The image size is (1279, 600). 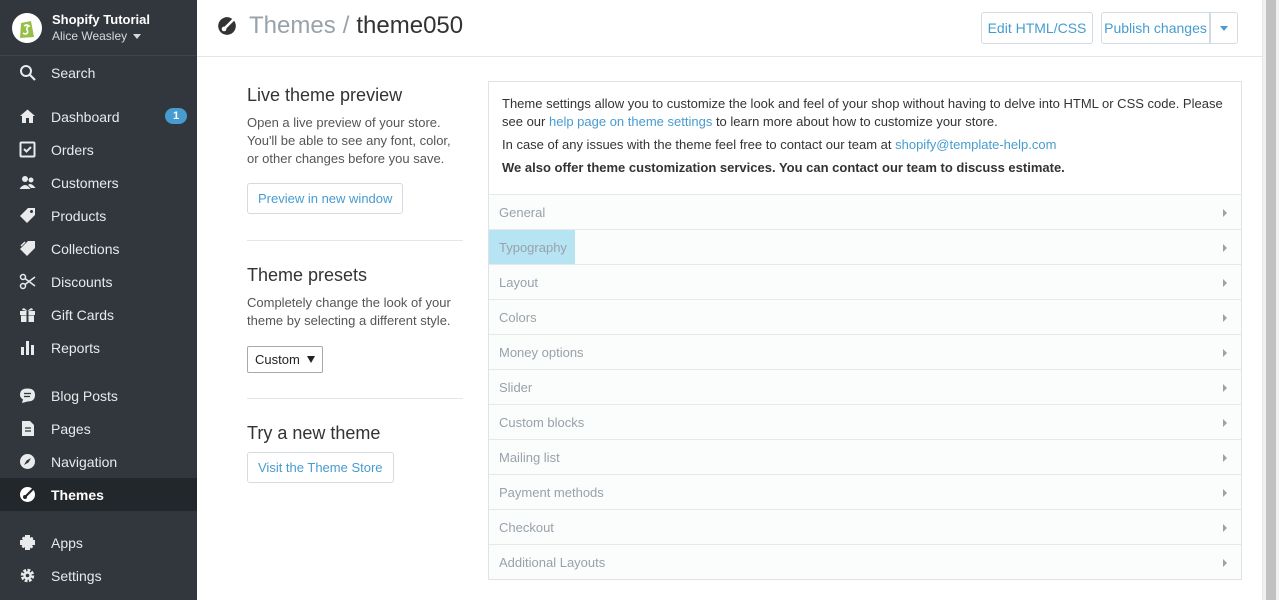 I want to click on section-label: Custom blocks, so click(x=542, y=422).